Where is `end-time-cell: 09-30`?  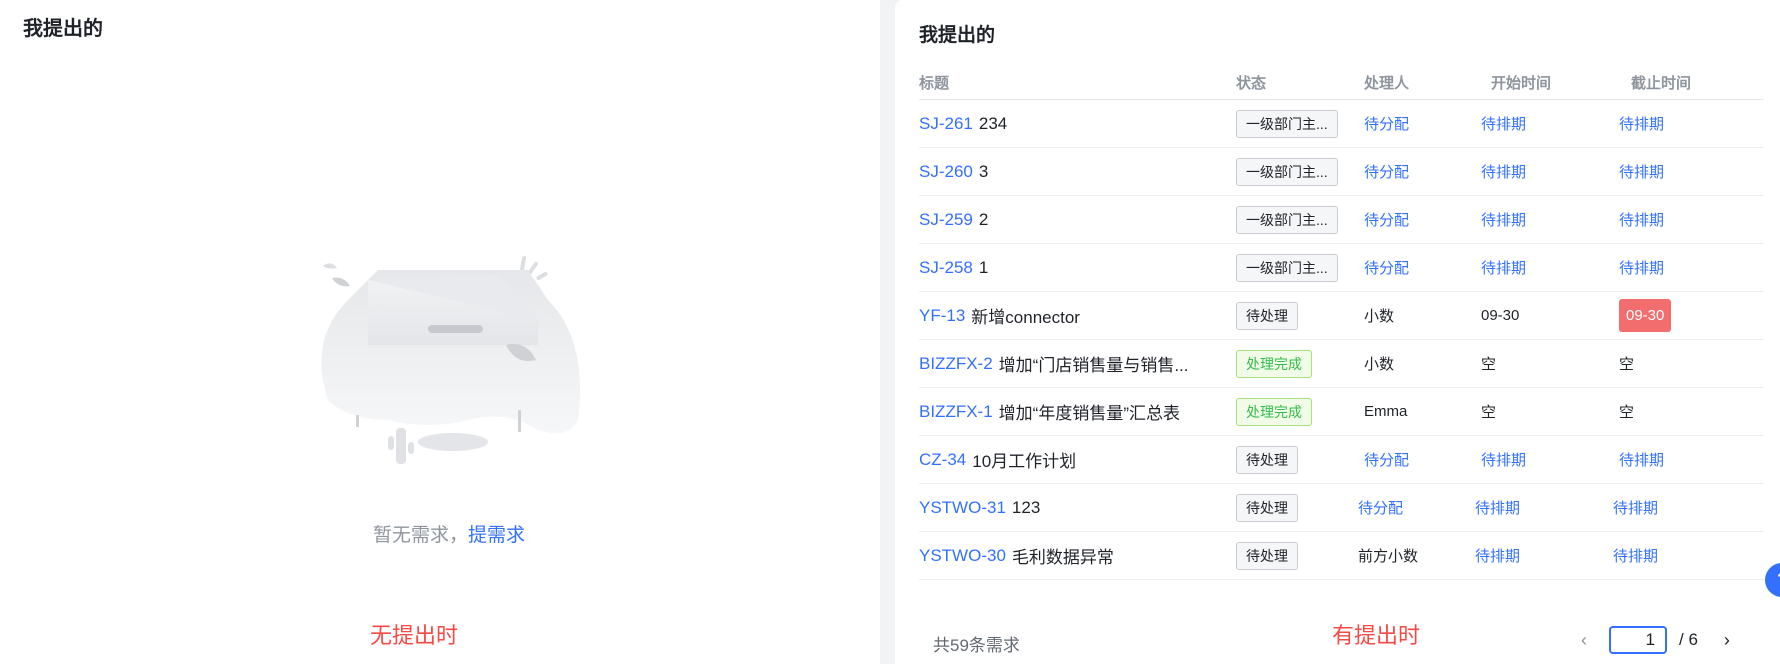
end-time-cell: 09-30 is located at coordinates (1645, 315).